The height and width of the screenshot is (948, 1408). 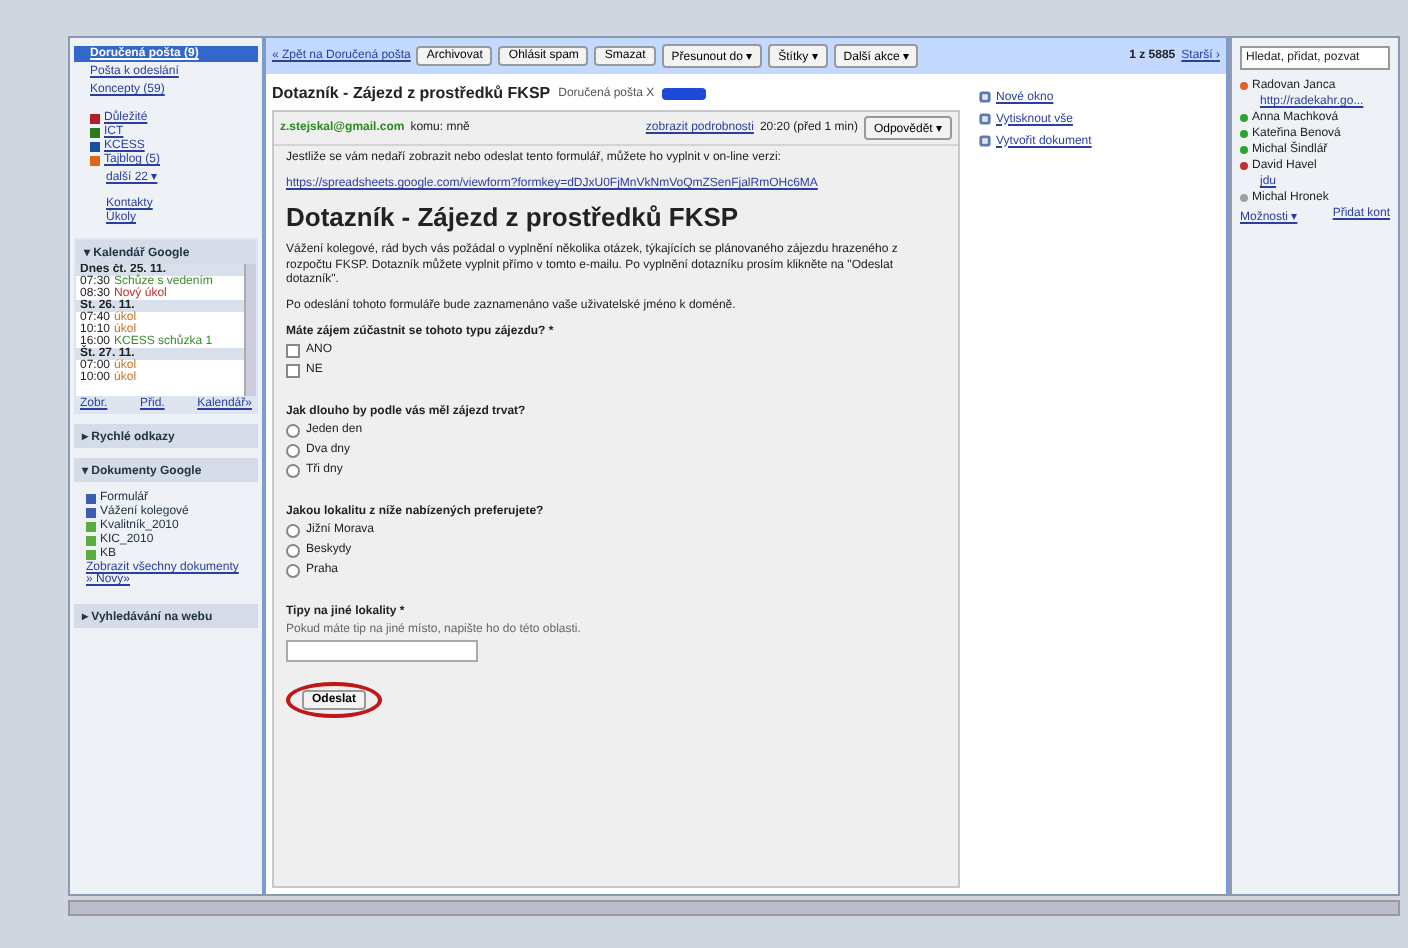 What do you see at coordinates (684, 93) in the screenshot?
I see `label-chip` at bounding box center [684, 93].